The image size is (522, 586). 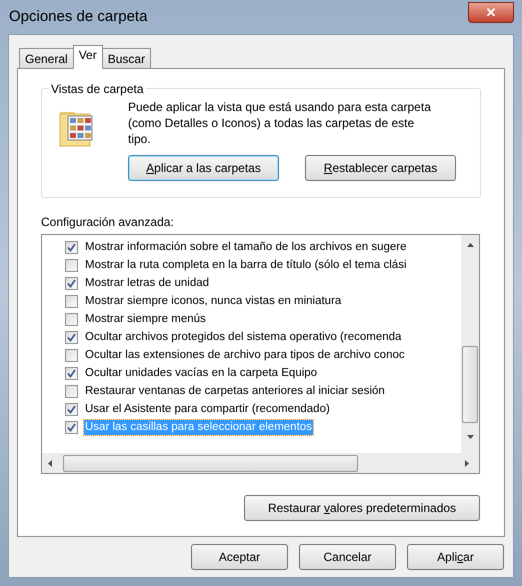 I want to click on dialog-button: Aplicar, so click(x=455, y=557).